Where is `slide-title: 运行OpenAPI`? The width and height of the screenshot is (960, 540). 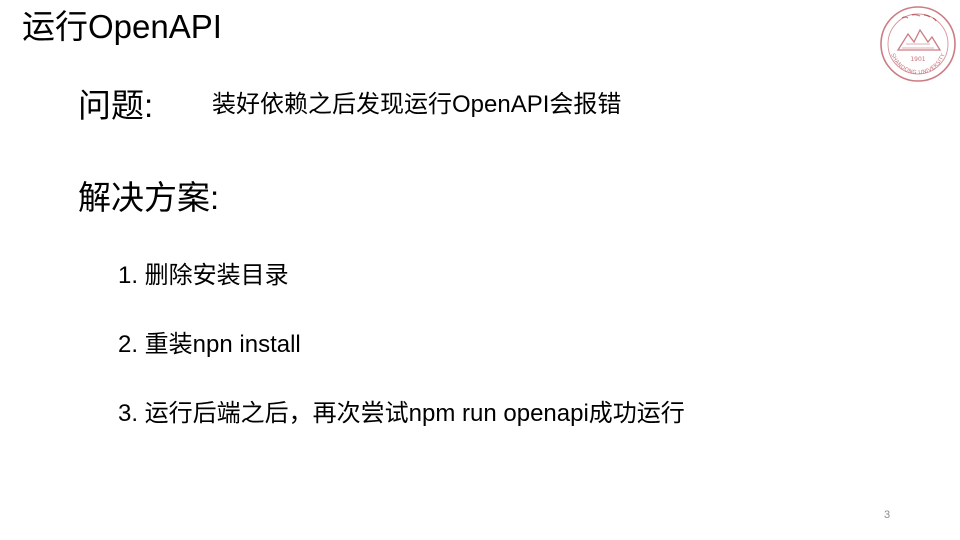 slide-title: 运行OpenAPI is located at coordinates (122, 26).